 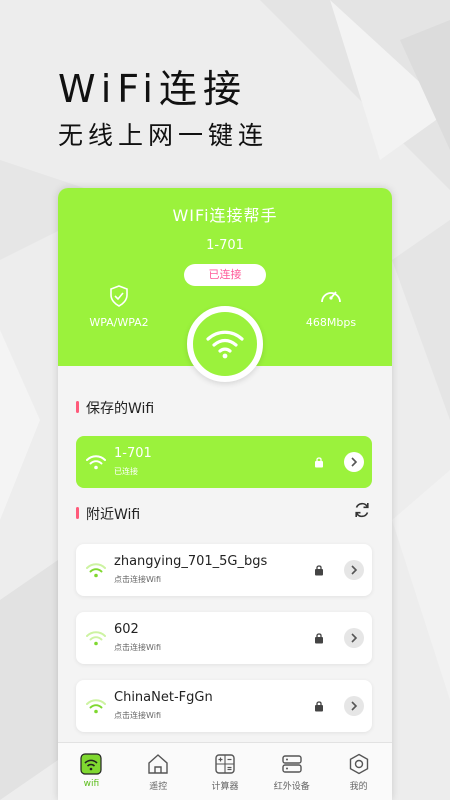 What do you see at coordinates (126, 629) in the screenshot?
I see `wifi-name: 602` at bounding box center [126, 629].